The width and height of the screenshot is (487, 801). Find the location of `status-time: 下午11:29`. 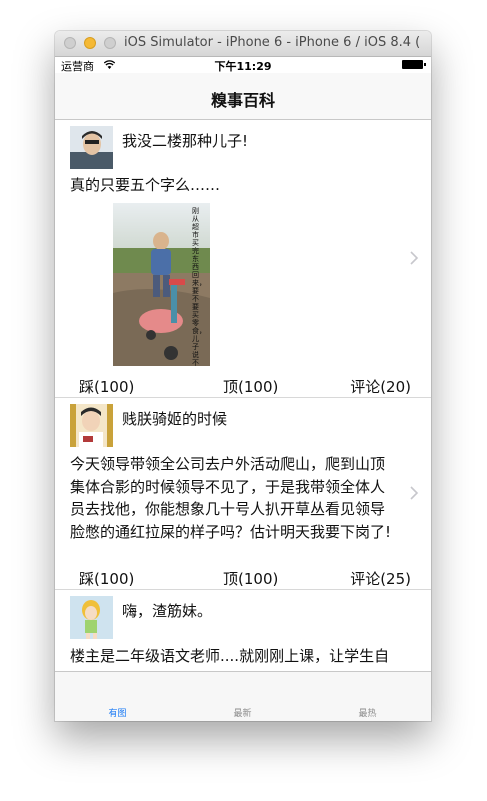

status-time: 下午11:29 is located at coordinates (243, 66).